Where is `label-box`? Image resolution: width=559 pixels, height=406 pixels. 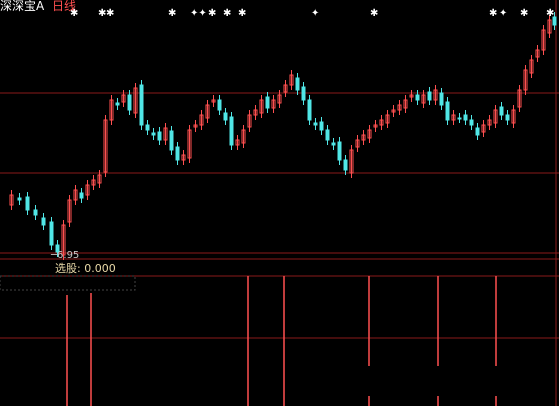
label-box is located at coordinates (68, 283).